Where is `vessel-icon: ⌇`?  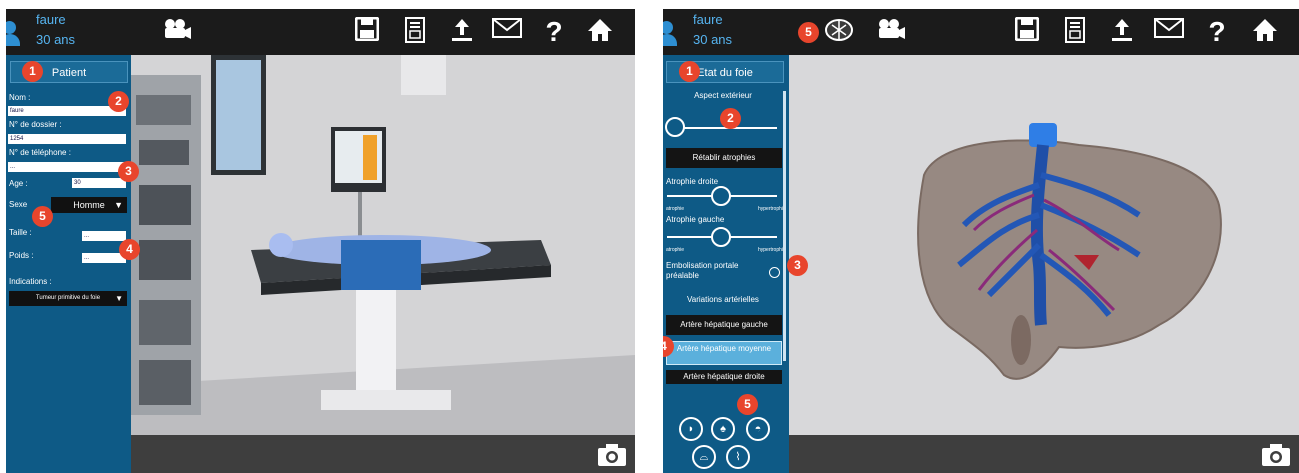 vessel-icon: ⌇ is located at coordinates (738, 457).